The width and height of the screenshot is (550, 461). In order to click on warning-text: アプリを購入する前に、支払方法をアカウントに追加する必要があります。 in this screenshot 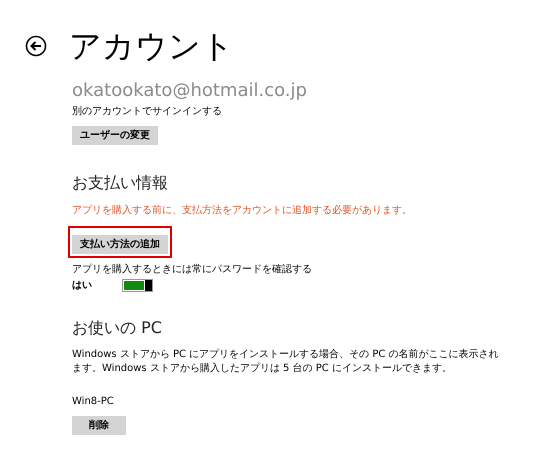, I will do `click(242, 211)`.